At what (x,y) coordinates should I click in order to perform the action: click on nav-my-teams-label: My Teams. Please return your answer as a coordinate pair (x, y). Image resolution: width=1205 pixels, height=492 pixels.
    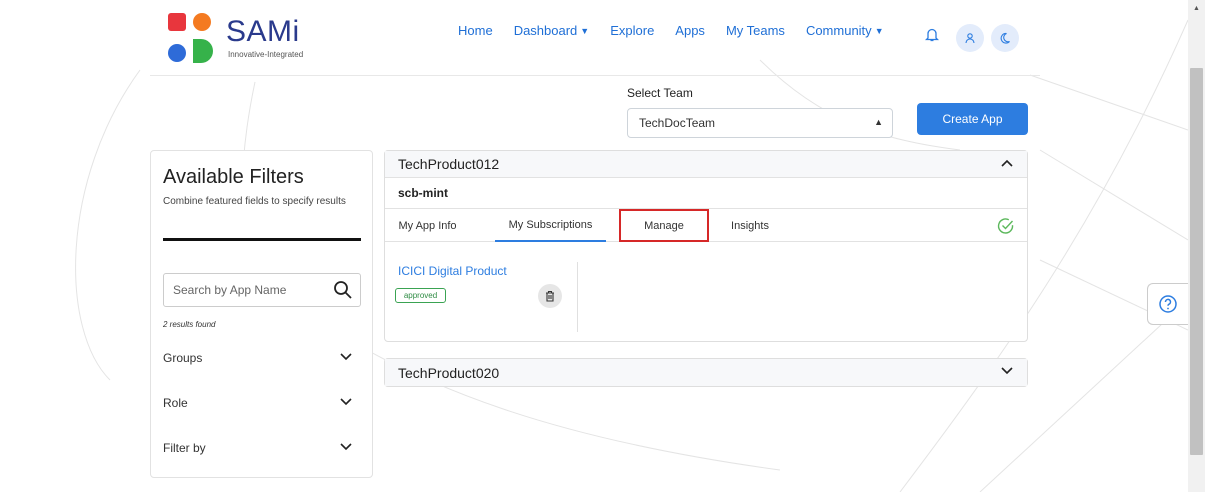
    Looking at the image, I should click on (755, 30).